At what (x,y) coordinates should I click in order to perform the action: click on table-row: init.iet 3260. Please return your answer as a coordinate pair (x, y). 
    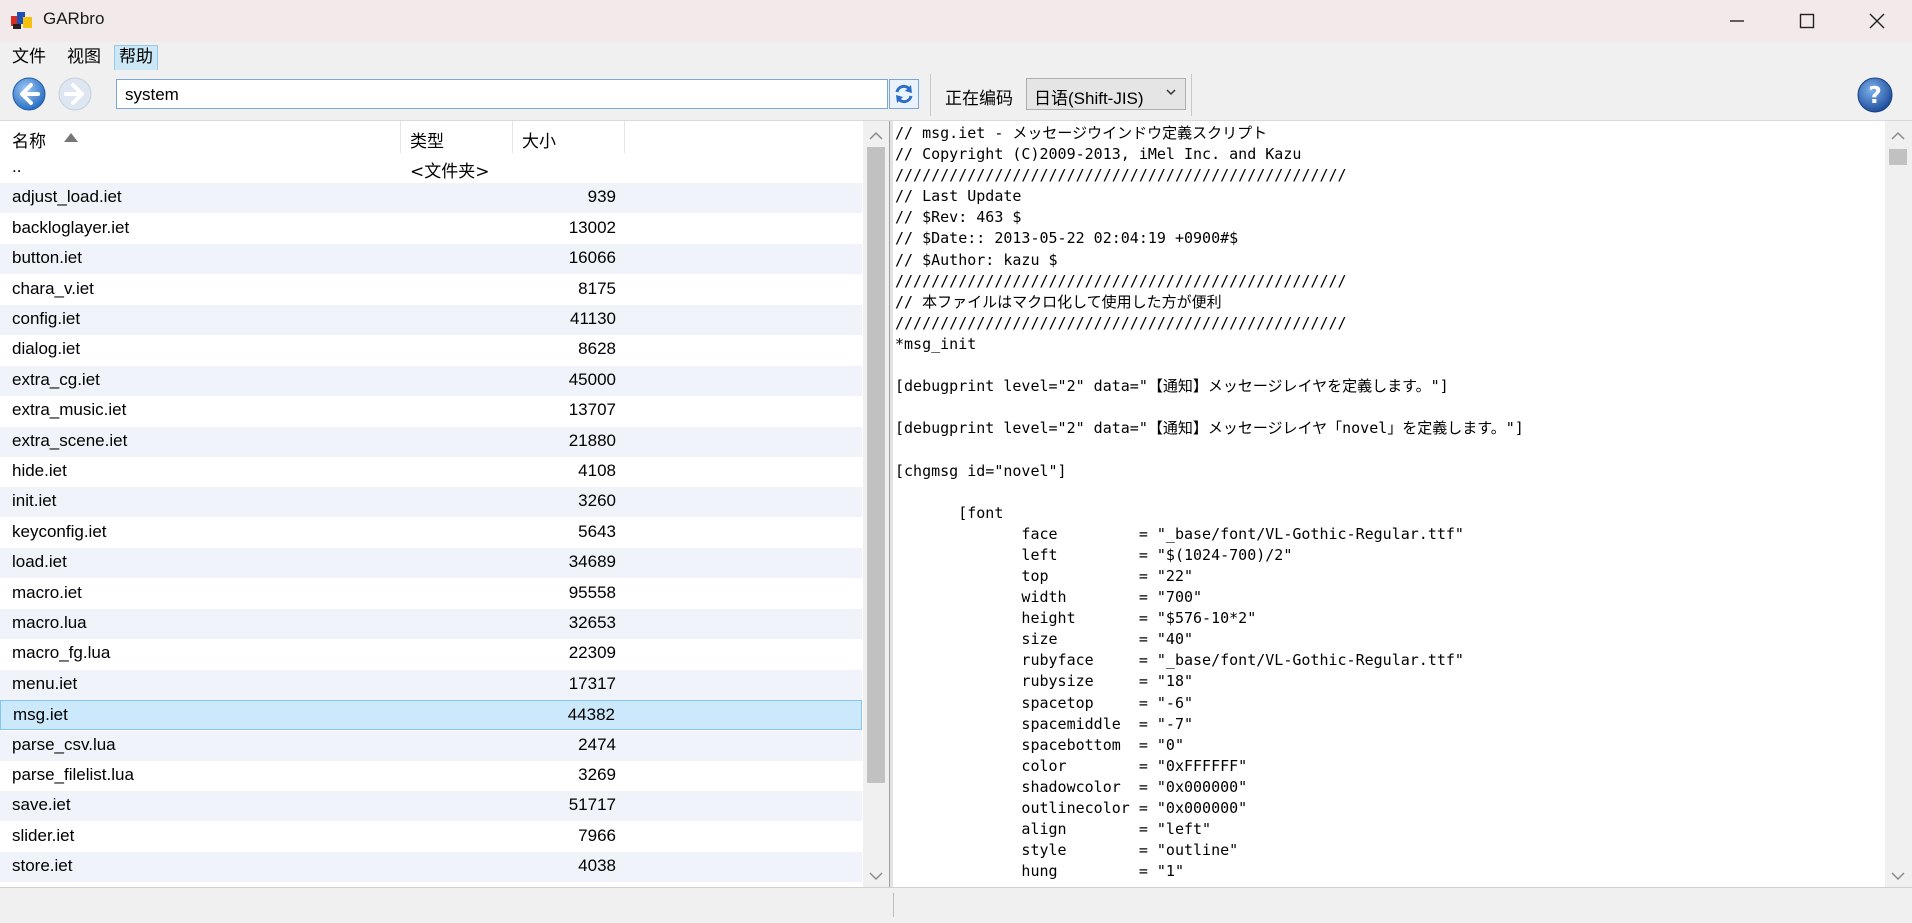
    Looking at the image, I should click on (431, 502).